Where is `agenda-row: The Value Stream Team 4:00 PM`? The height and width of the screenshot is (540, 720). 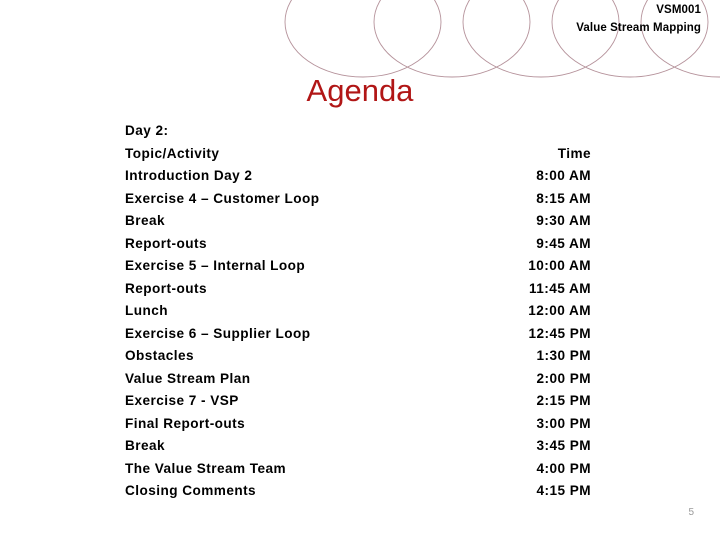
agenda-row: The Value Stream Team 4:00 PM is located at coordinates (358, 469).